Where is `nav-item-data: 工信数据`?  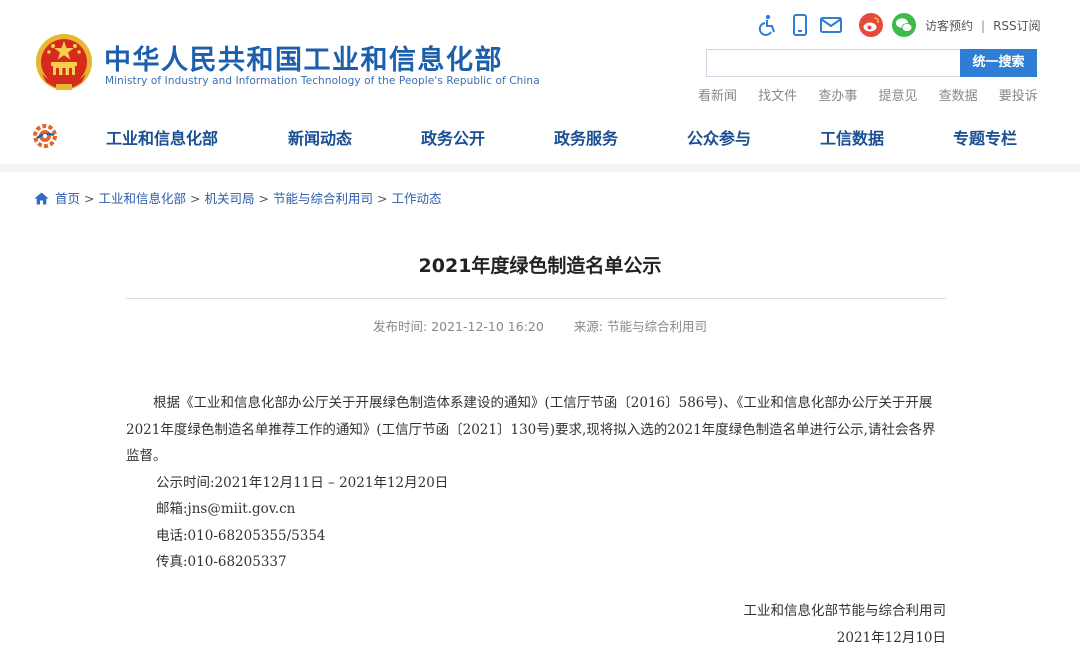
nav-item-data: 工信数据 is located at coordinates (852, 137).